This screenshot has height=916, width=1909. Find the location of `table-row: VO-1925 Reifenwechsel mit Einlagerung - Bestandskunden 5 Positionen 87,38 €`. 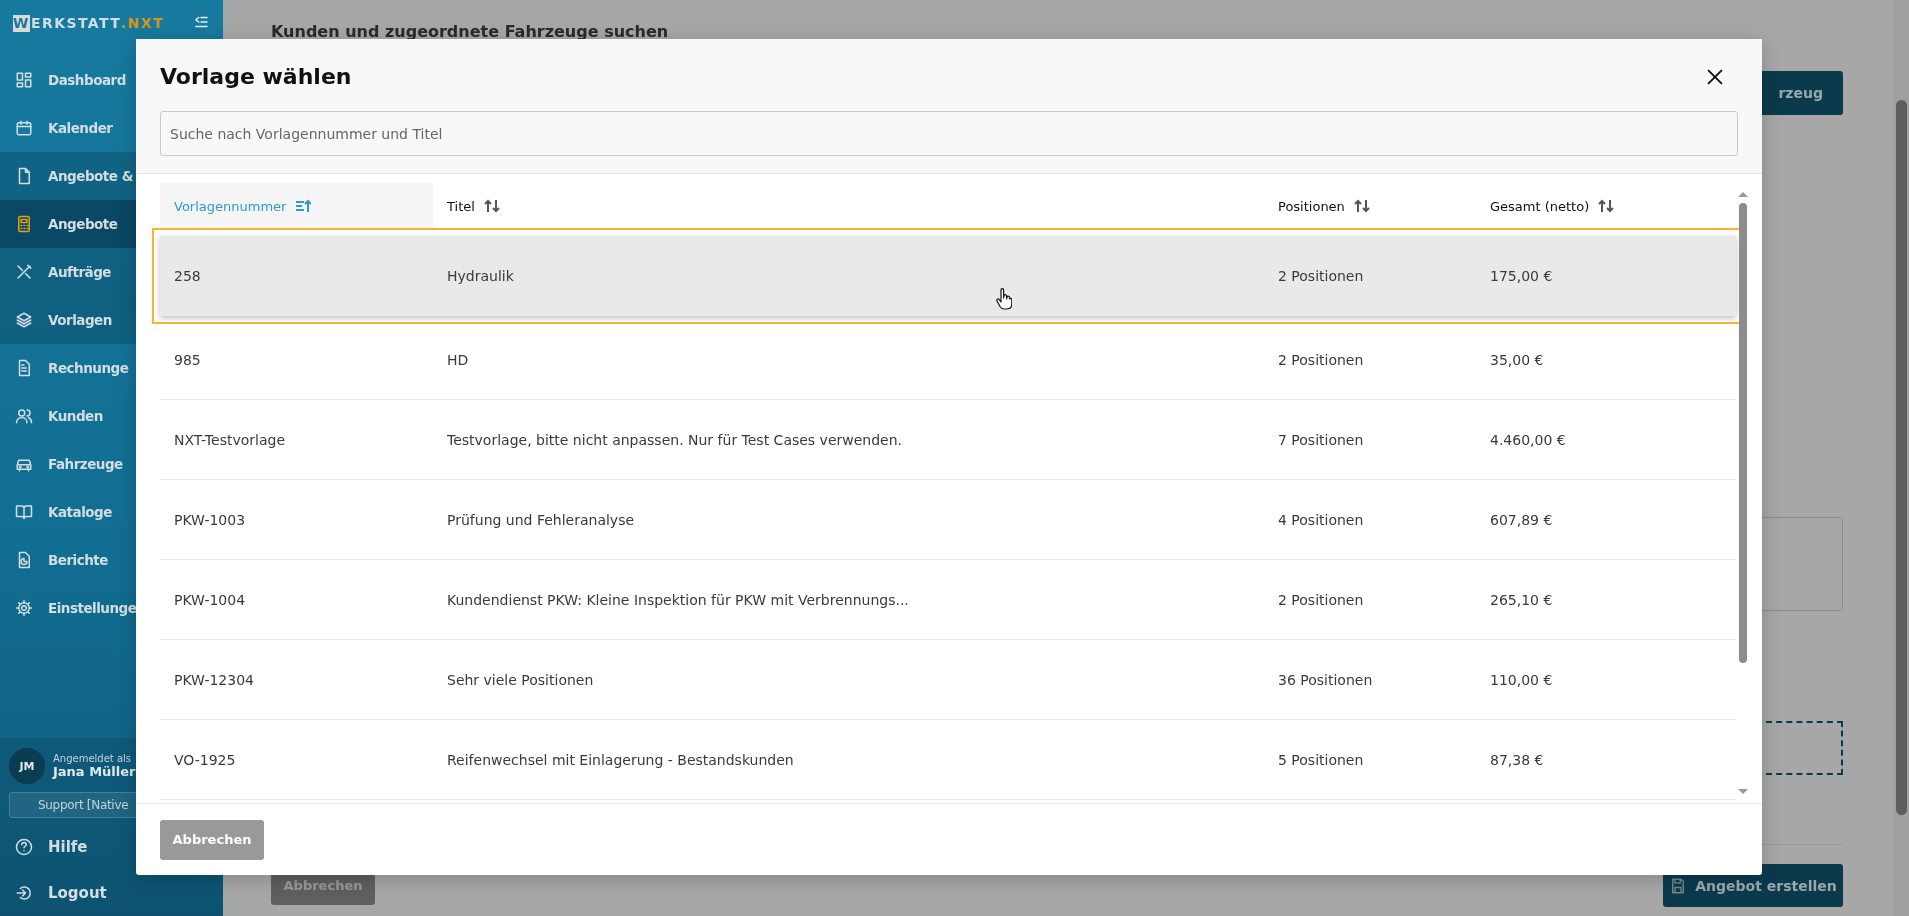

table-row: VO-1925 Reifenwechsel mit Einlagerung - Bestandskunden 5 Positionen 87,38 € is located at coordinates (948, 760).